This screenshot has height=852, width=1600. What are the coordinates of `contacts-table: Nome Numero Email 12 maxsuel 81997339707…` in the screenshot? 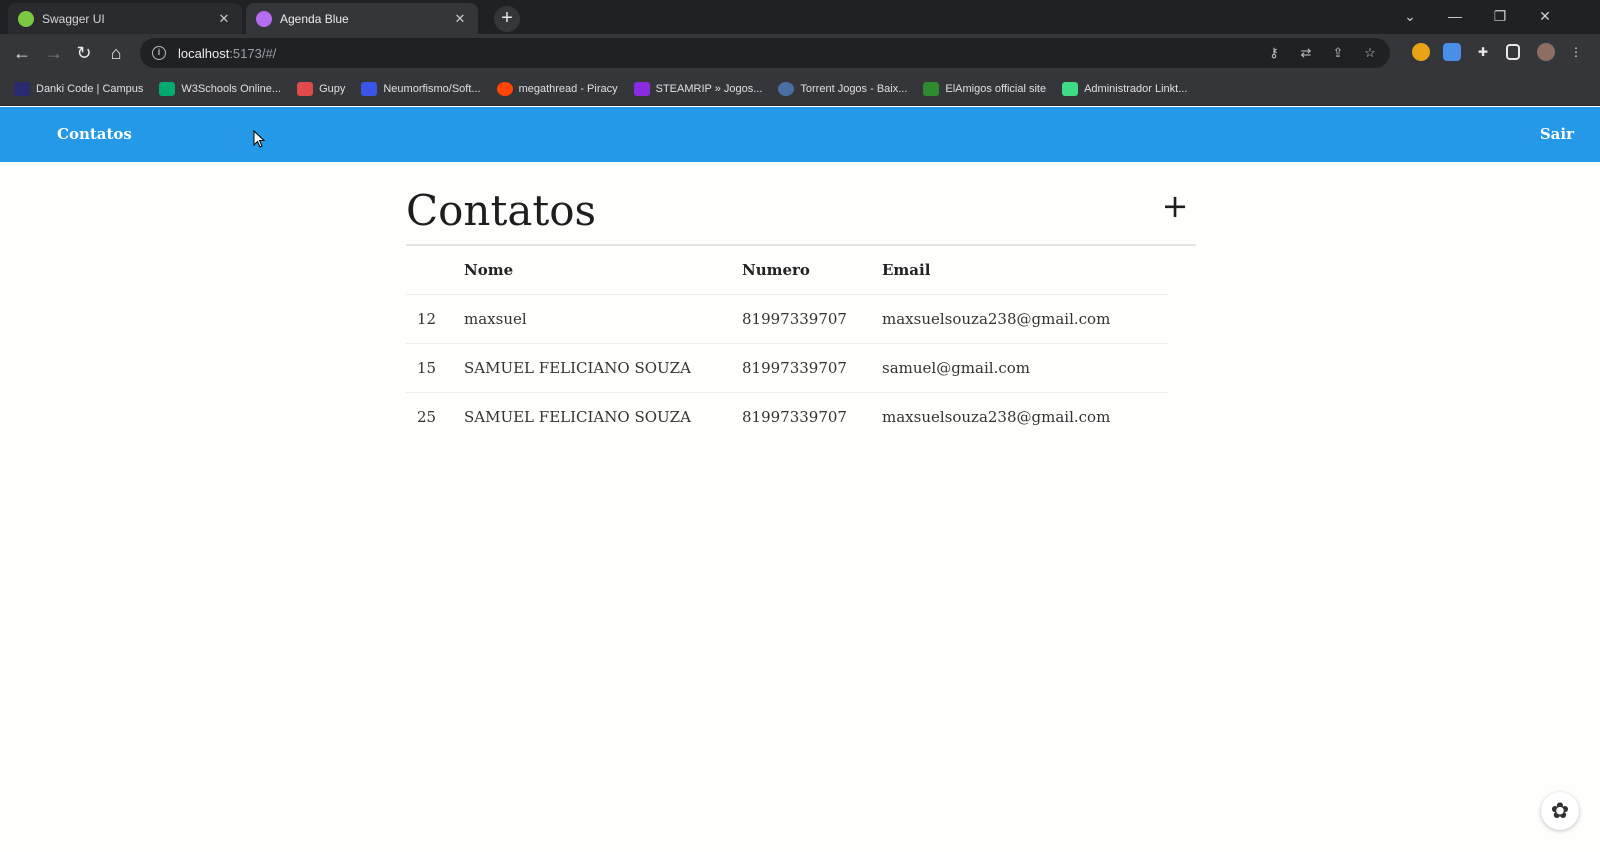 It's located at (787, 343).